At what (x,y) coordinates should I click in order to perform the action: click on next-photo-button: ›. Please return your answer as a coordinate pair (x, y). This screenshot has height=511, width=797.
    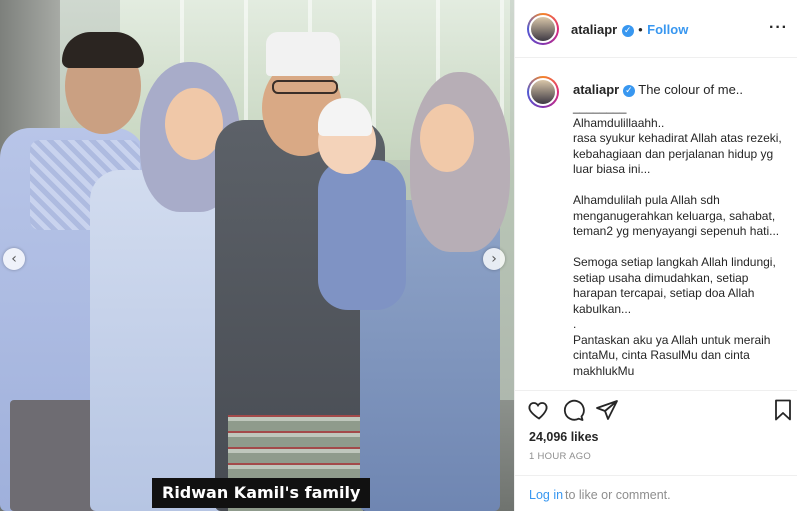
    Looking at the image, I should click on (494, 259).